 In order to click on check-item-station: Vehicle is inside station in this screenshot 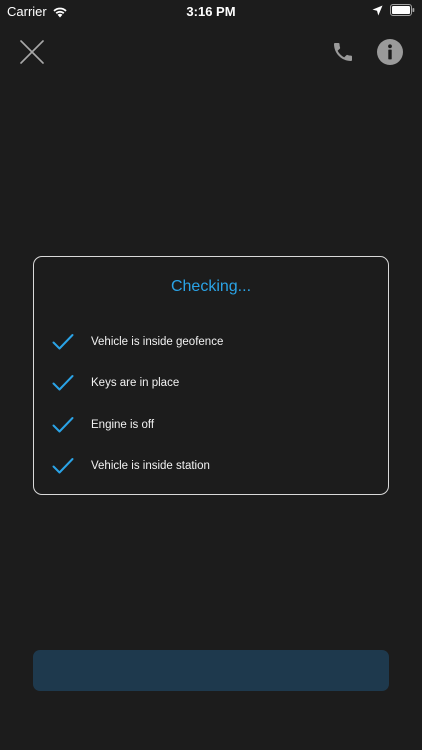, I will do `click(131, 466)`.